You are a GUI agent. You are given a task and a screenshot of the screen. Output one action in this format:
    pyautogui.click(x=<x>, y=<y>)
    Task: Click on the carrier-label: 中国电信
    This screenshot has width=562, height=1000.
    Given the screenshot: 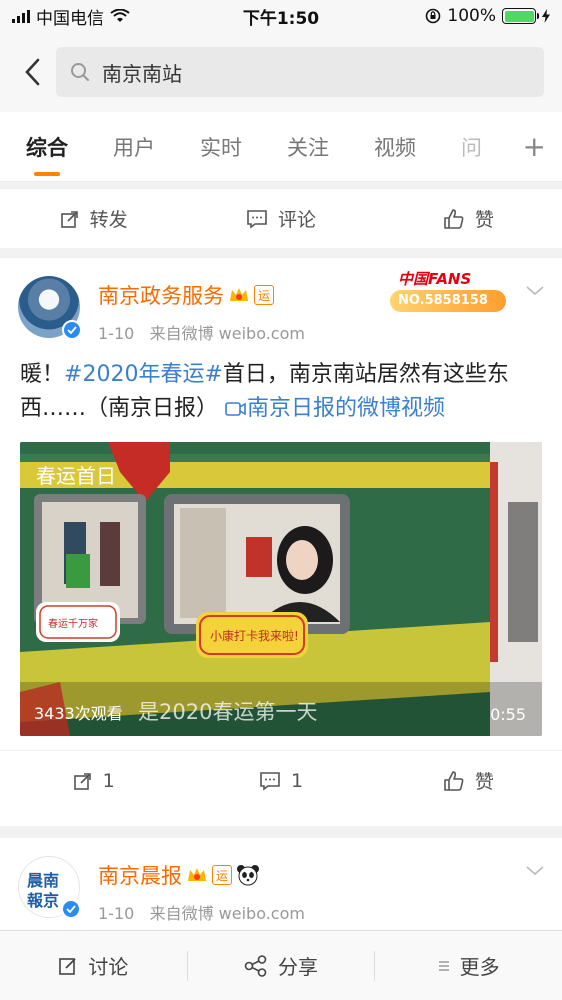 What is the action you would take?
    pyautogui.click(x=70, y=18)
    